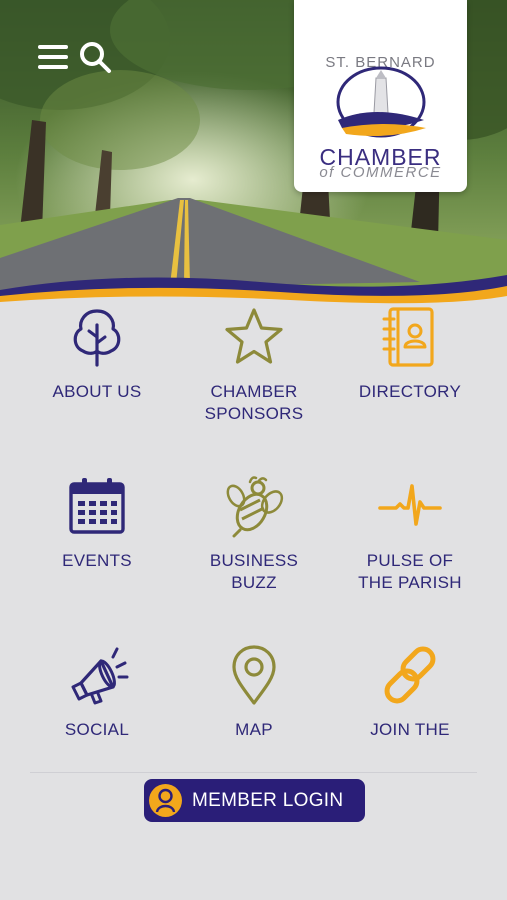 The height and width of the screenshot is (900, 507). Describe the element at coordinates (254, 402) in the screenshot. I see `menu-item-label: CHAMBER SPONSORS` at that location.